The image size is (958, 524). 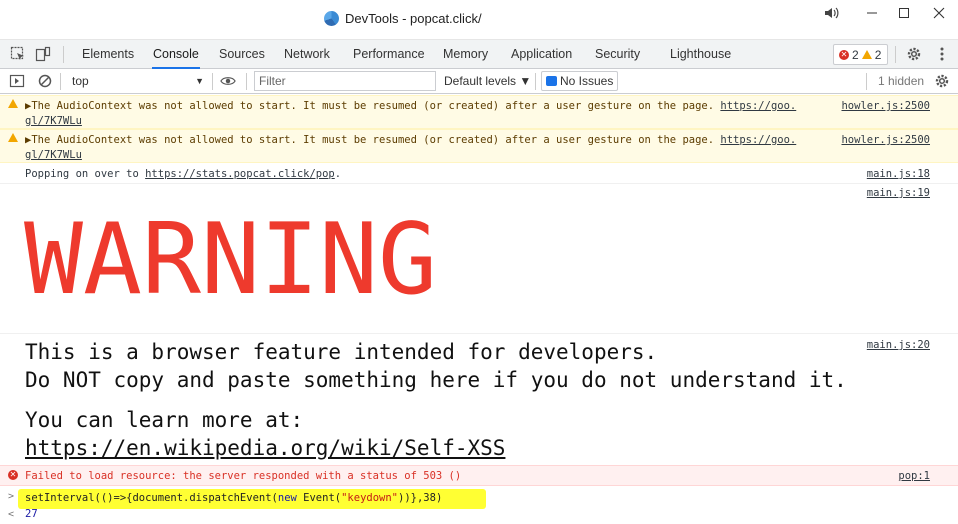 What do you see at coordinates (345, 81) in the screenshot?
I see `filter-input` at bounding box center [345, 81].